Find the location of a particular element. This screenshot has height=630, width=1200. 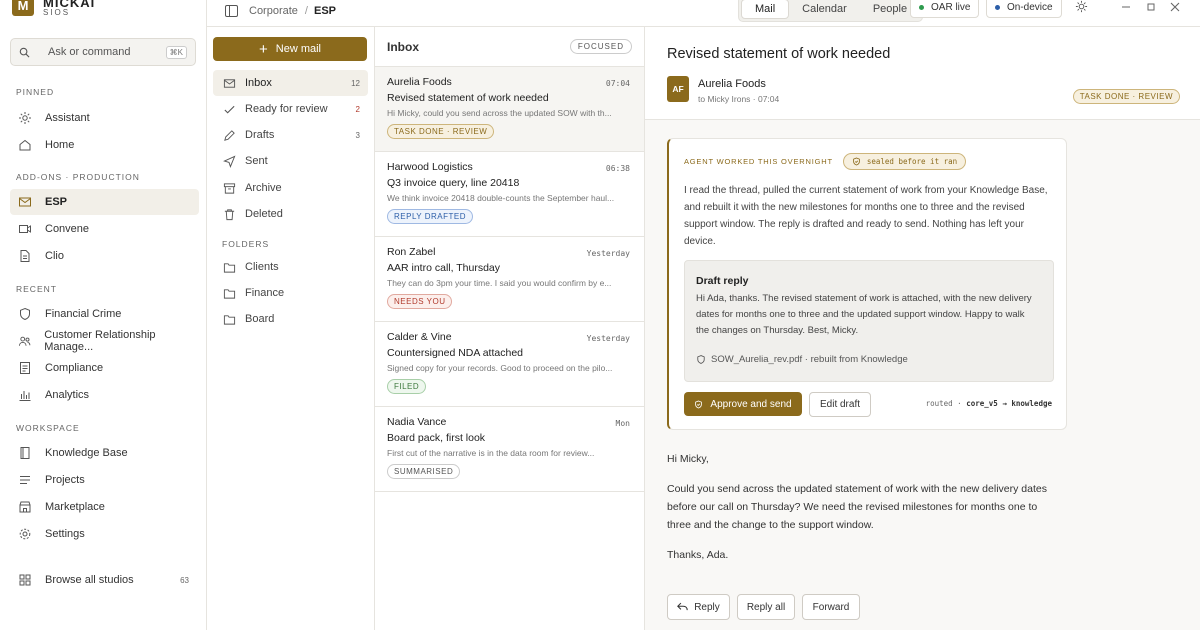

browse-all-studios: Browse all studios 63 is located at coordinates (104, 580).